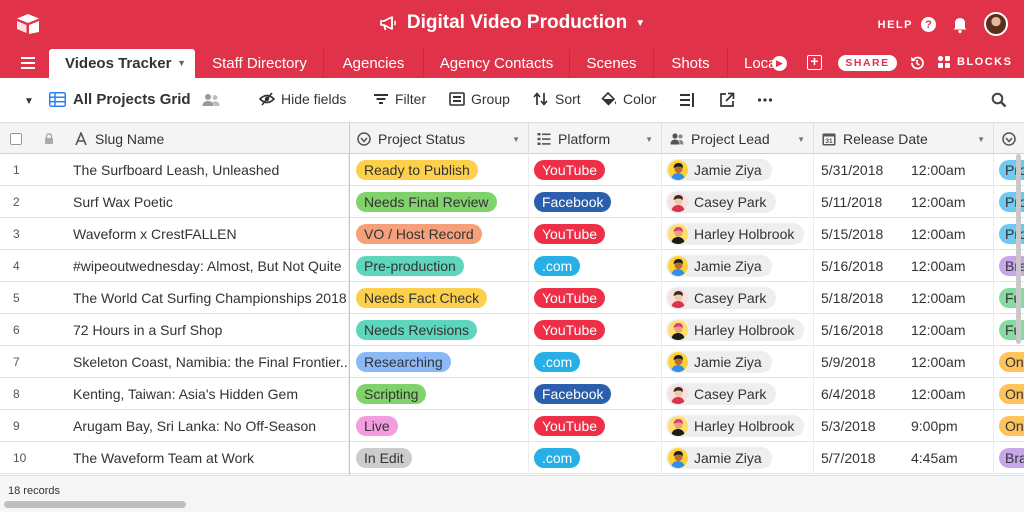 This screenshot has height=512, width=1024. Describe the element at coordinates (439, 202) in the screenshot. I see `status-cell: Needs Final Review` at that location.